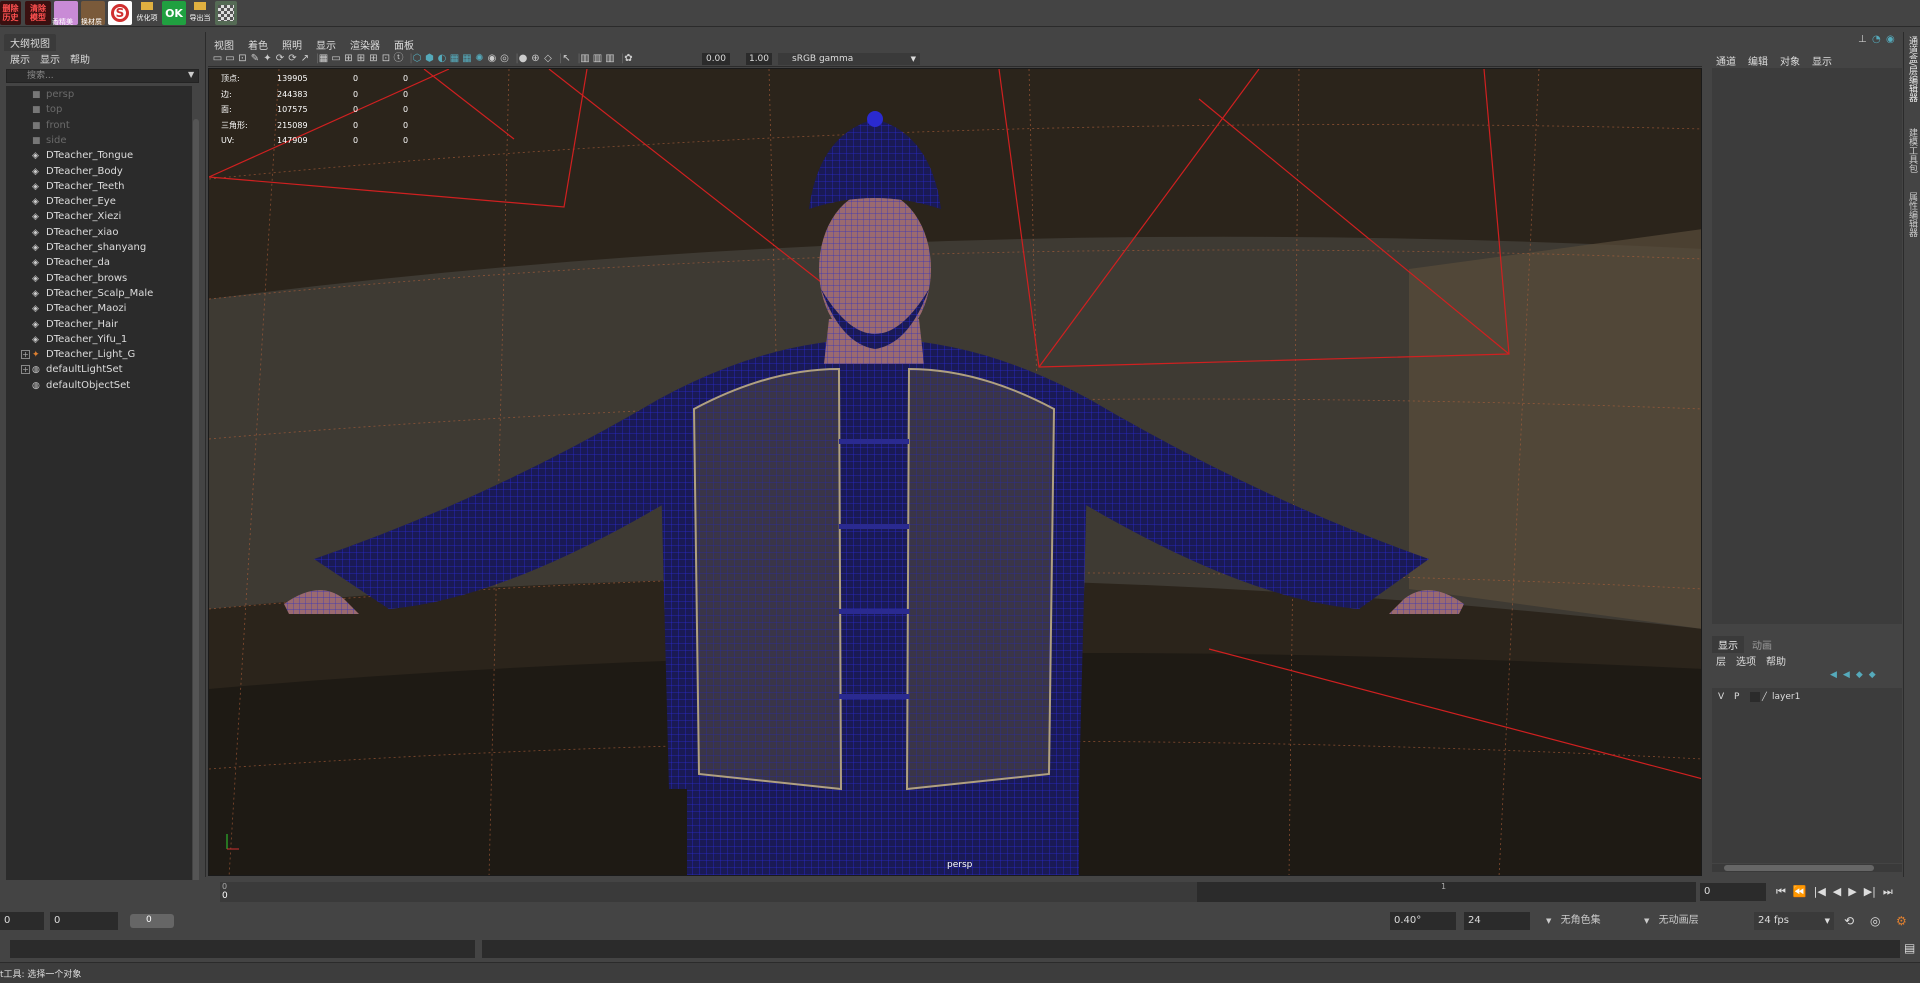 The height and width of the screenshot is (983, 1920). I want to click on gamma-field: 1.00, so click(759, 59).